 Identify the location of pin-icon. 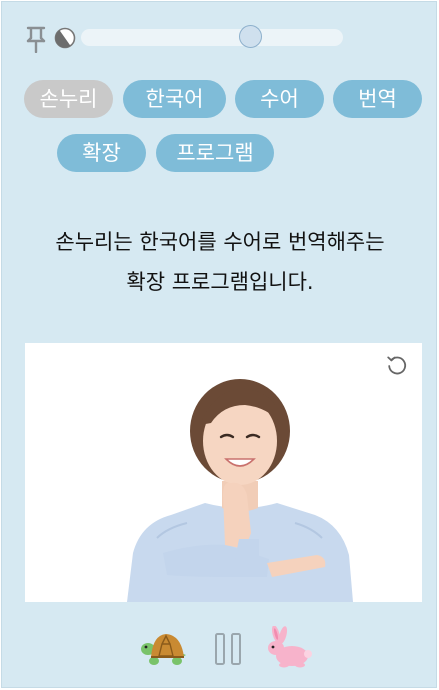
(36, 39).